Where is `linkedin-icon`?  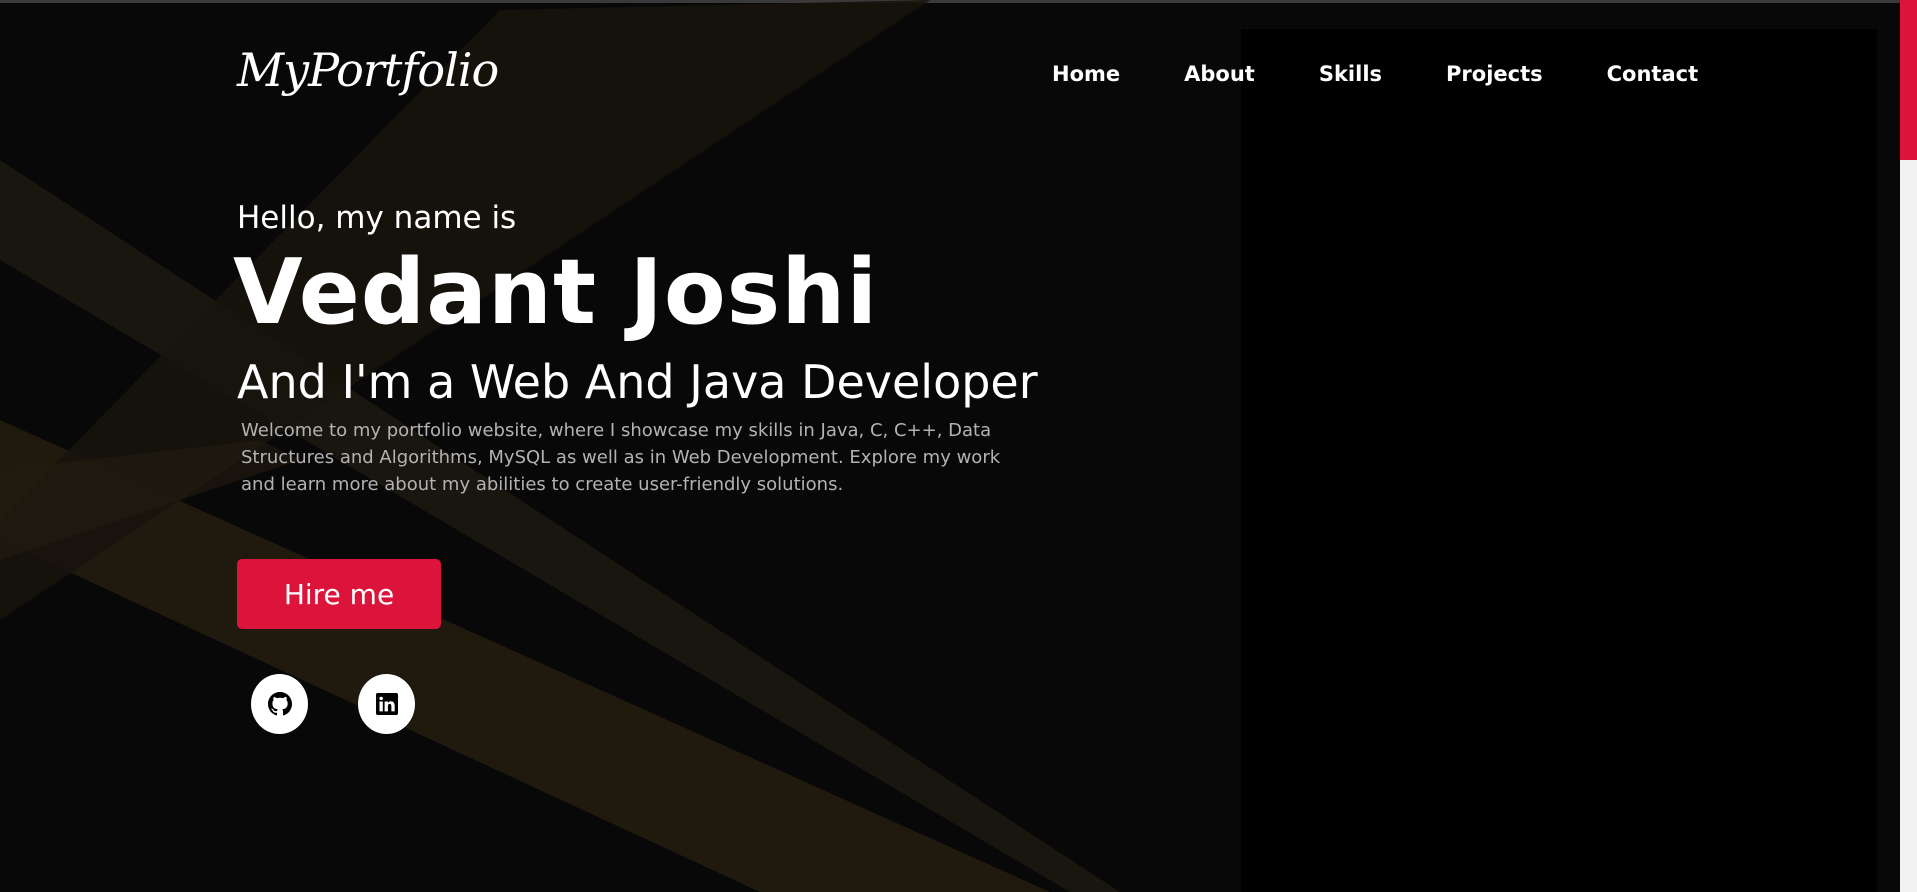 linkedin-icon is located at coordinates (386, 704).